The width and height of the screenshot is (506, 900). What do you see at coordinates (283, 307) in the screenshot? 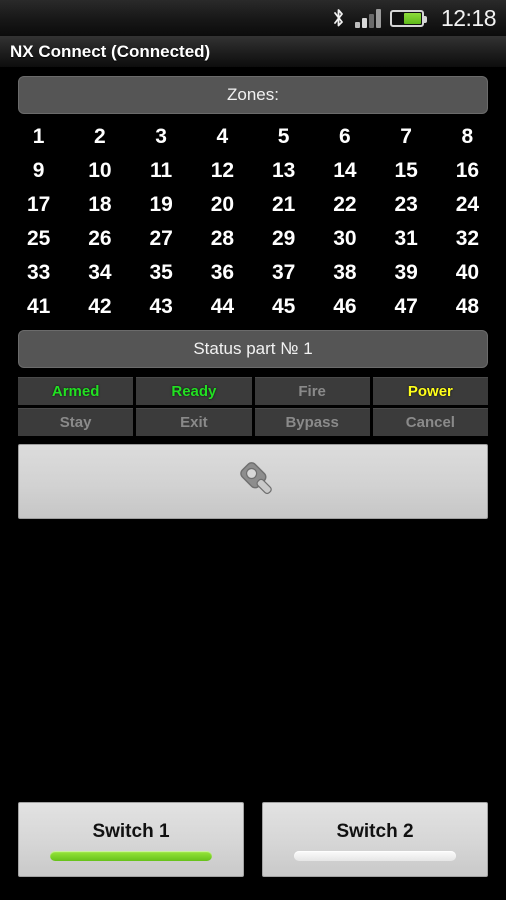
I see `zone-cell: 45` at bounding box center [283, 307].